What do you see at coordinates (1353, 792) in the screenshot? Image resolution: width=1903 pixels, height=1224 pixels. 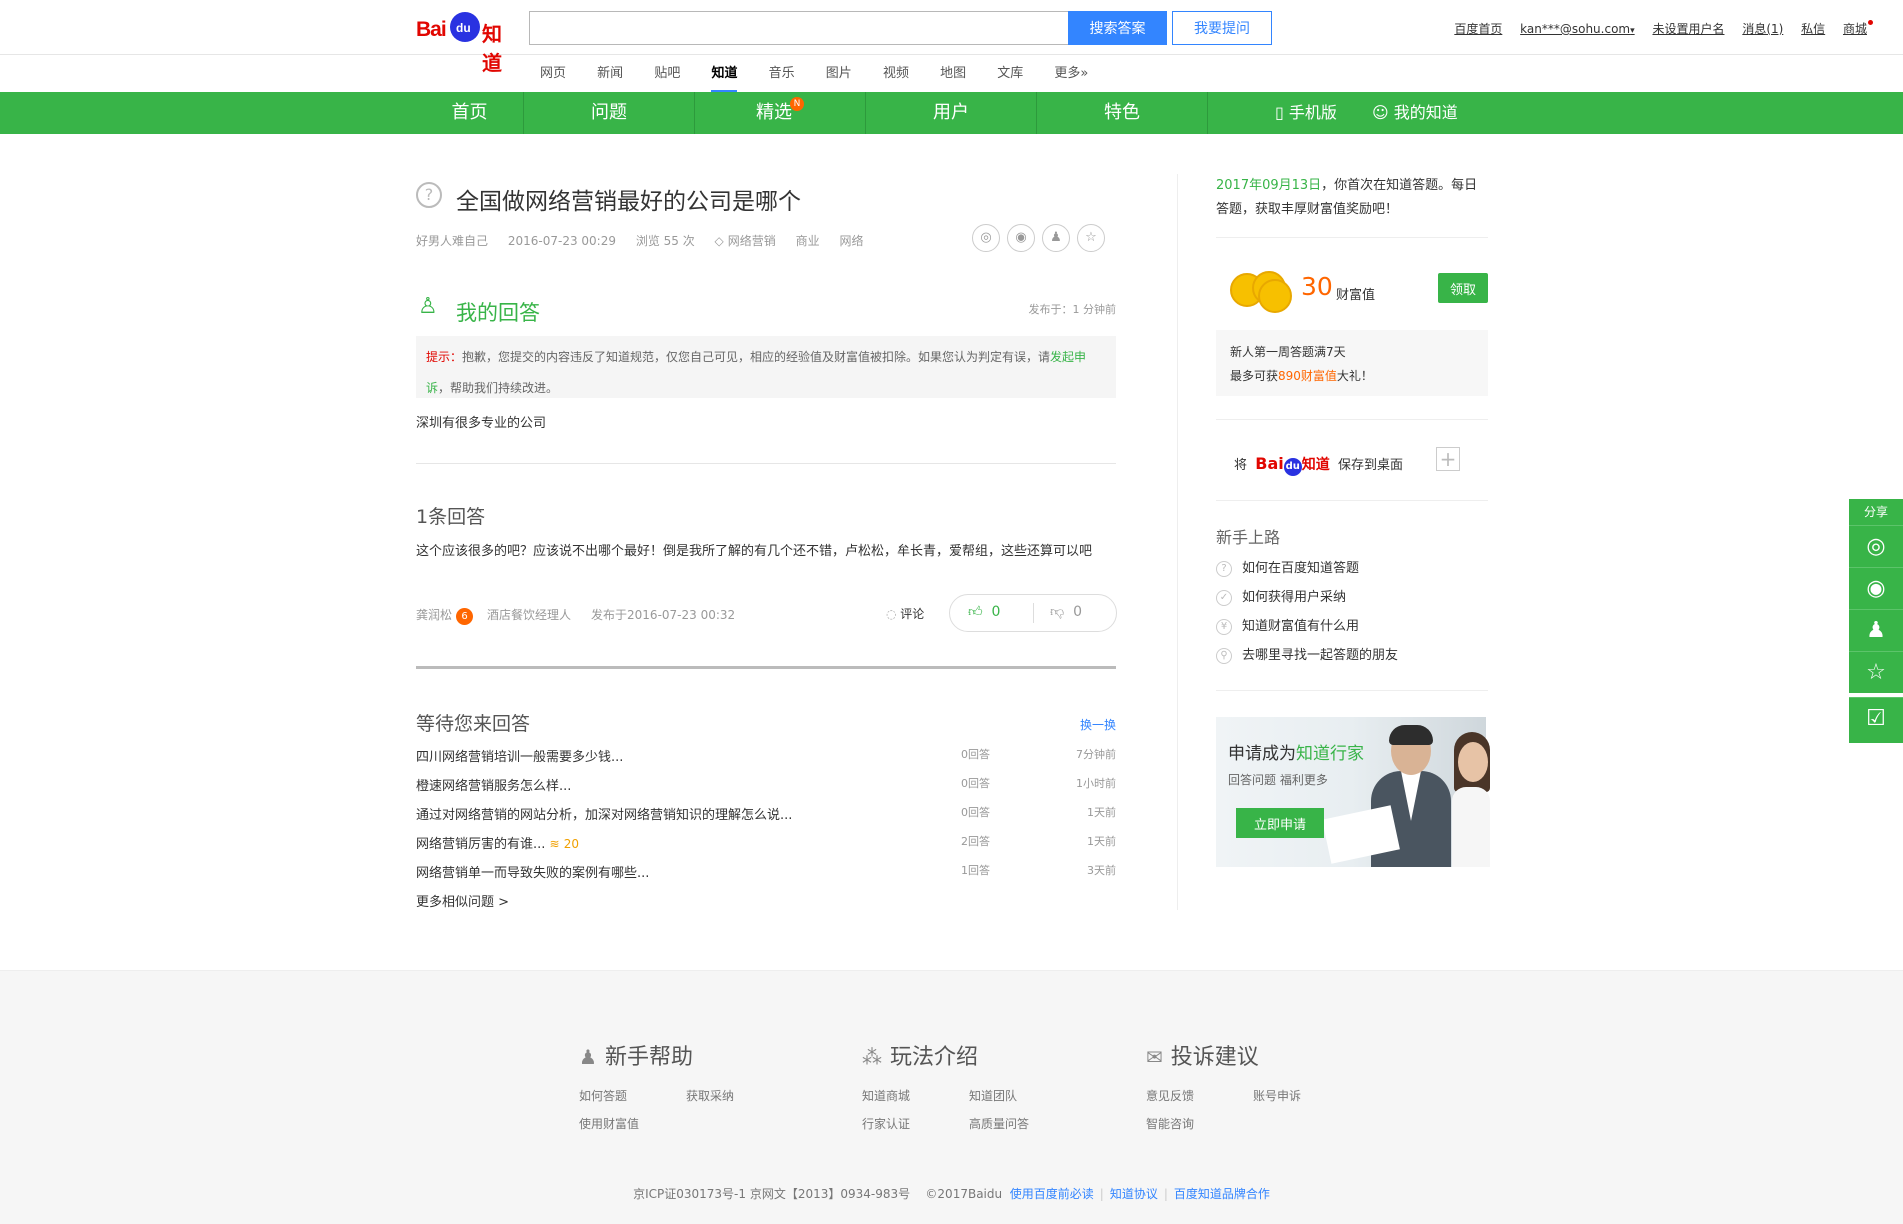 I see `expert-promo-banner: 申请成为知道行家 回答问题 福利更多 立即申请` at bounding box center [1353, 792].